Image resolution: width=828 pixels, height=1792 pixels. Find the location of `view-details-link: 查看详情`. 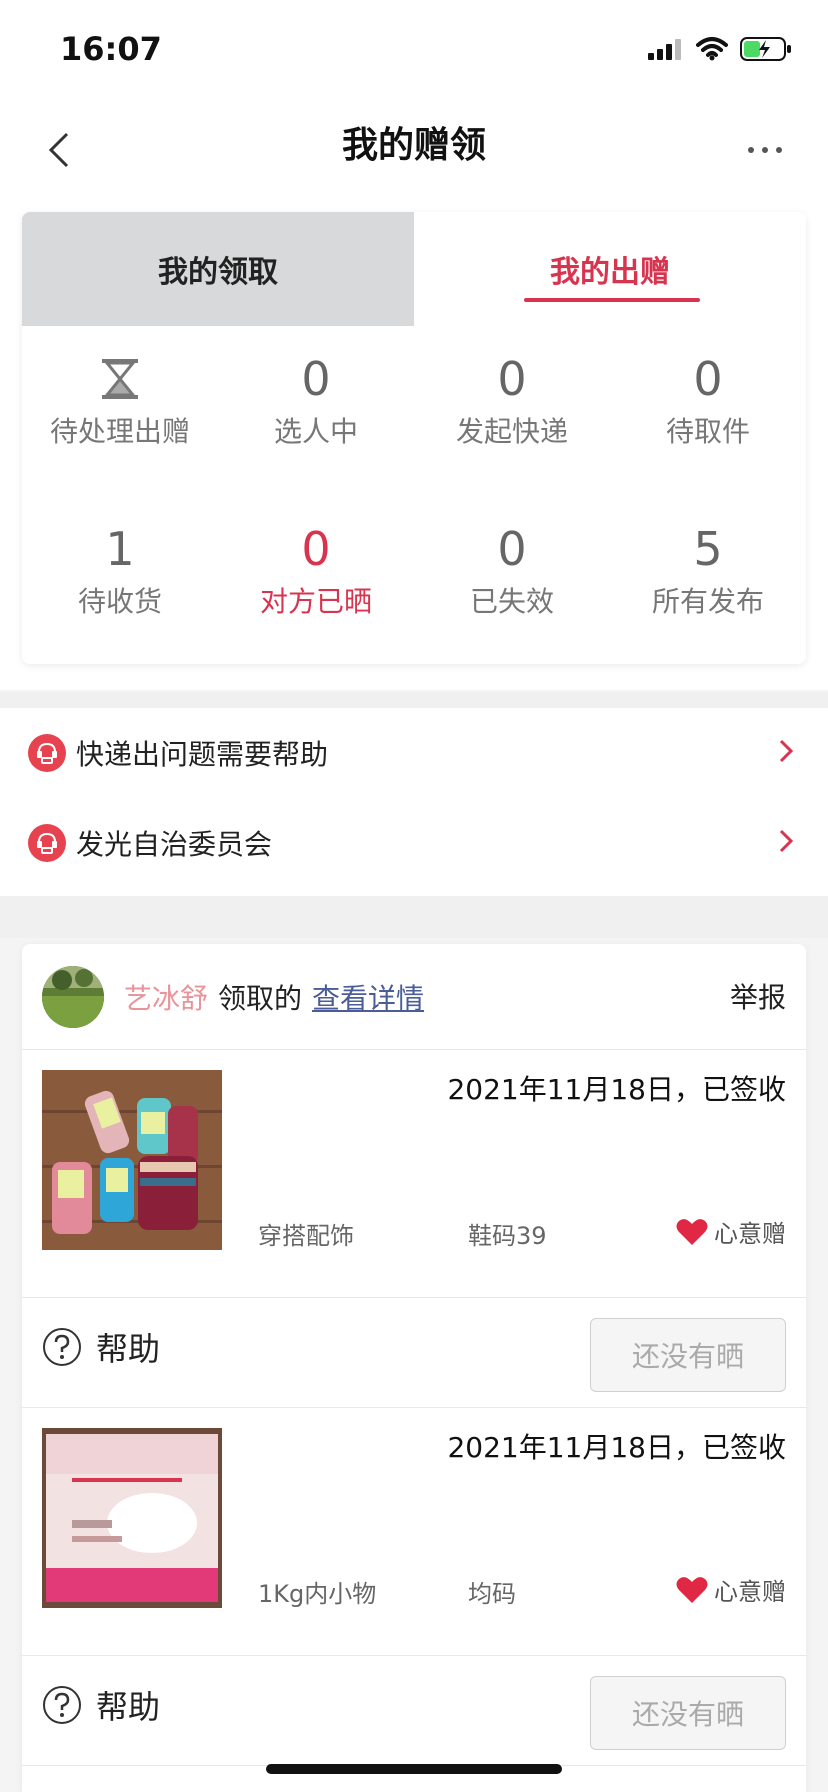

view-details-link: 查看详情 is located at coordinates (368, 997).